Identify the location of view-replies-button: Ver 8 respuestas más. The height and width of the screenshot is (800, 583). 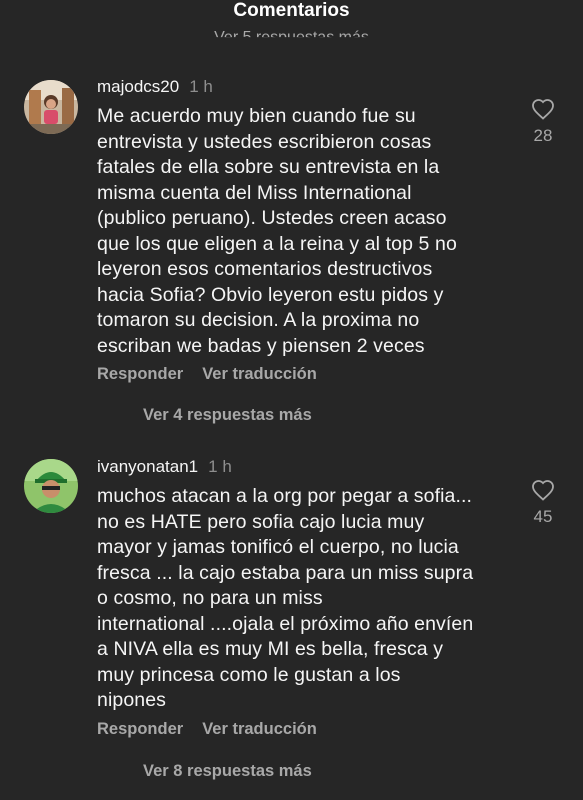
(227, 771).